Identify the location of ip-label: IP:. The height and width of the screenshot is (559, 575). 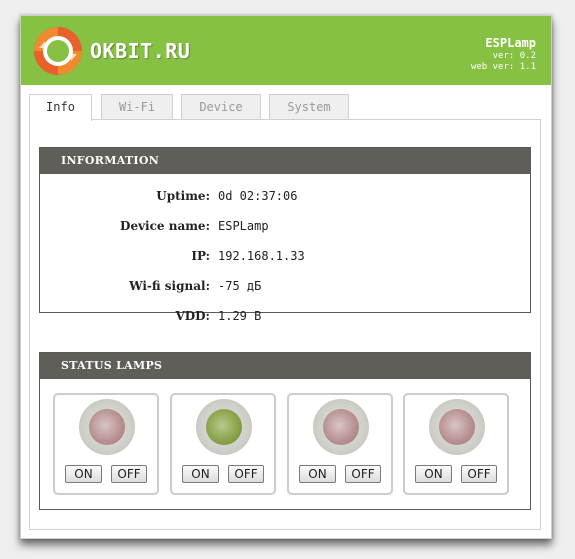
(200, 256).